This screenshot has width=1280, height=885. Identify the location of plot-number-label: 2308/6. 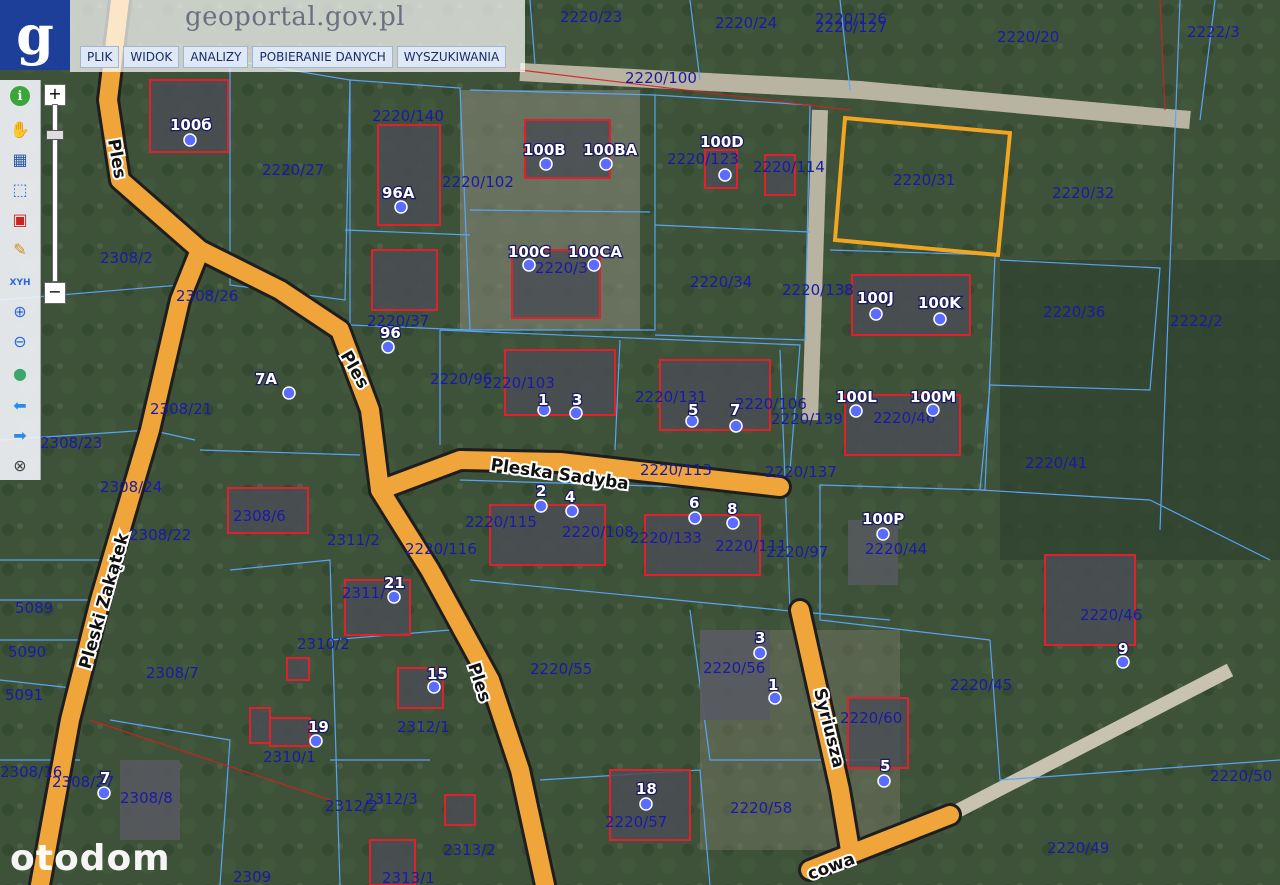
(259, 516).